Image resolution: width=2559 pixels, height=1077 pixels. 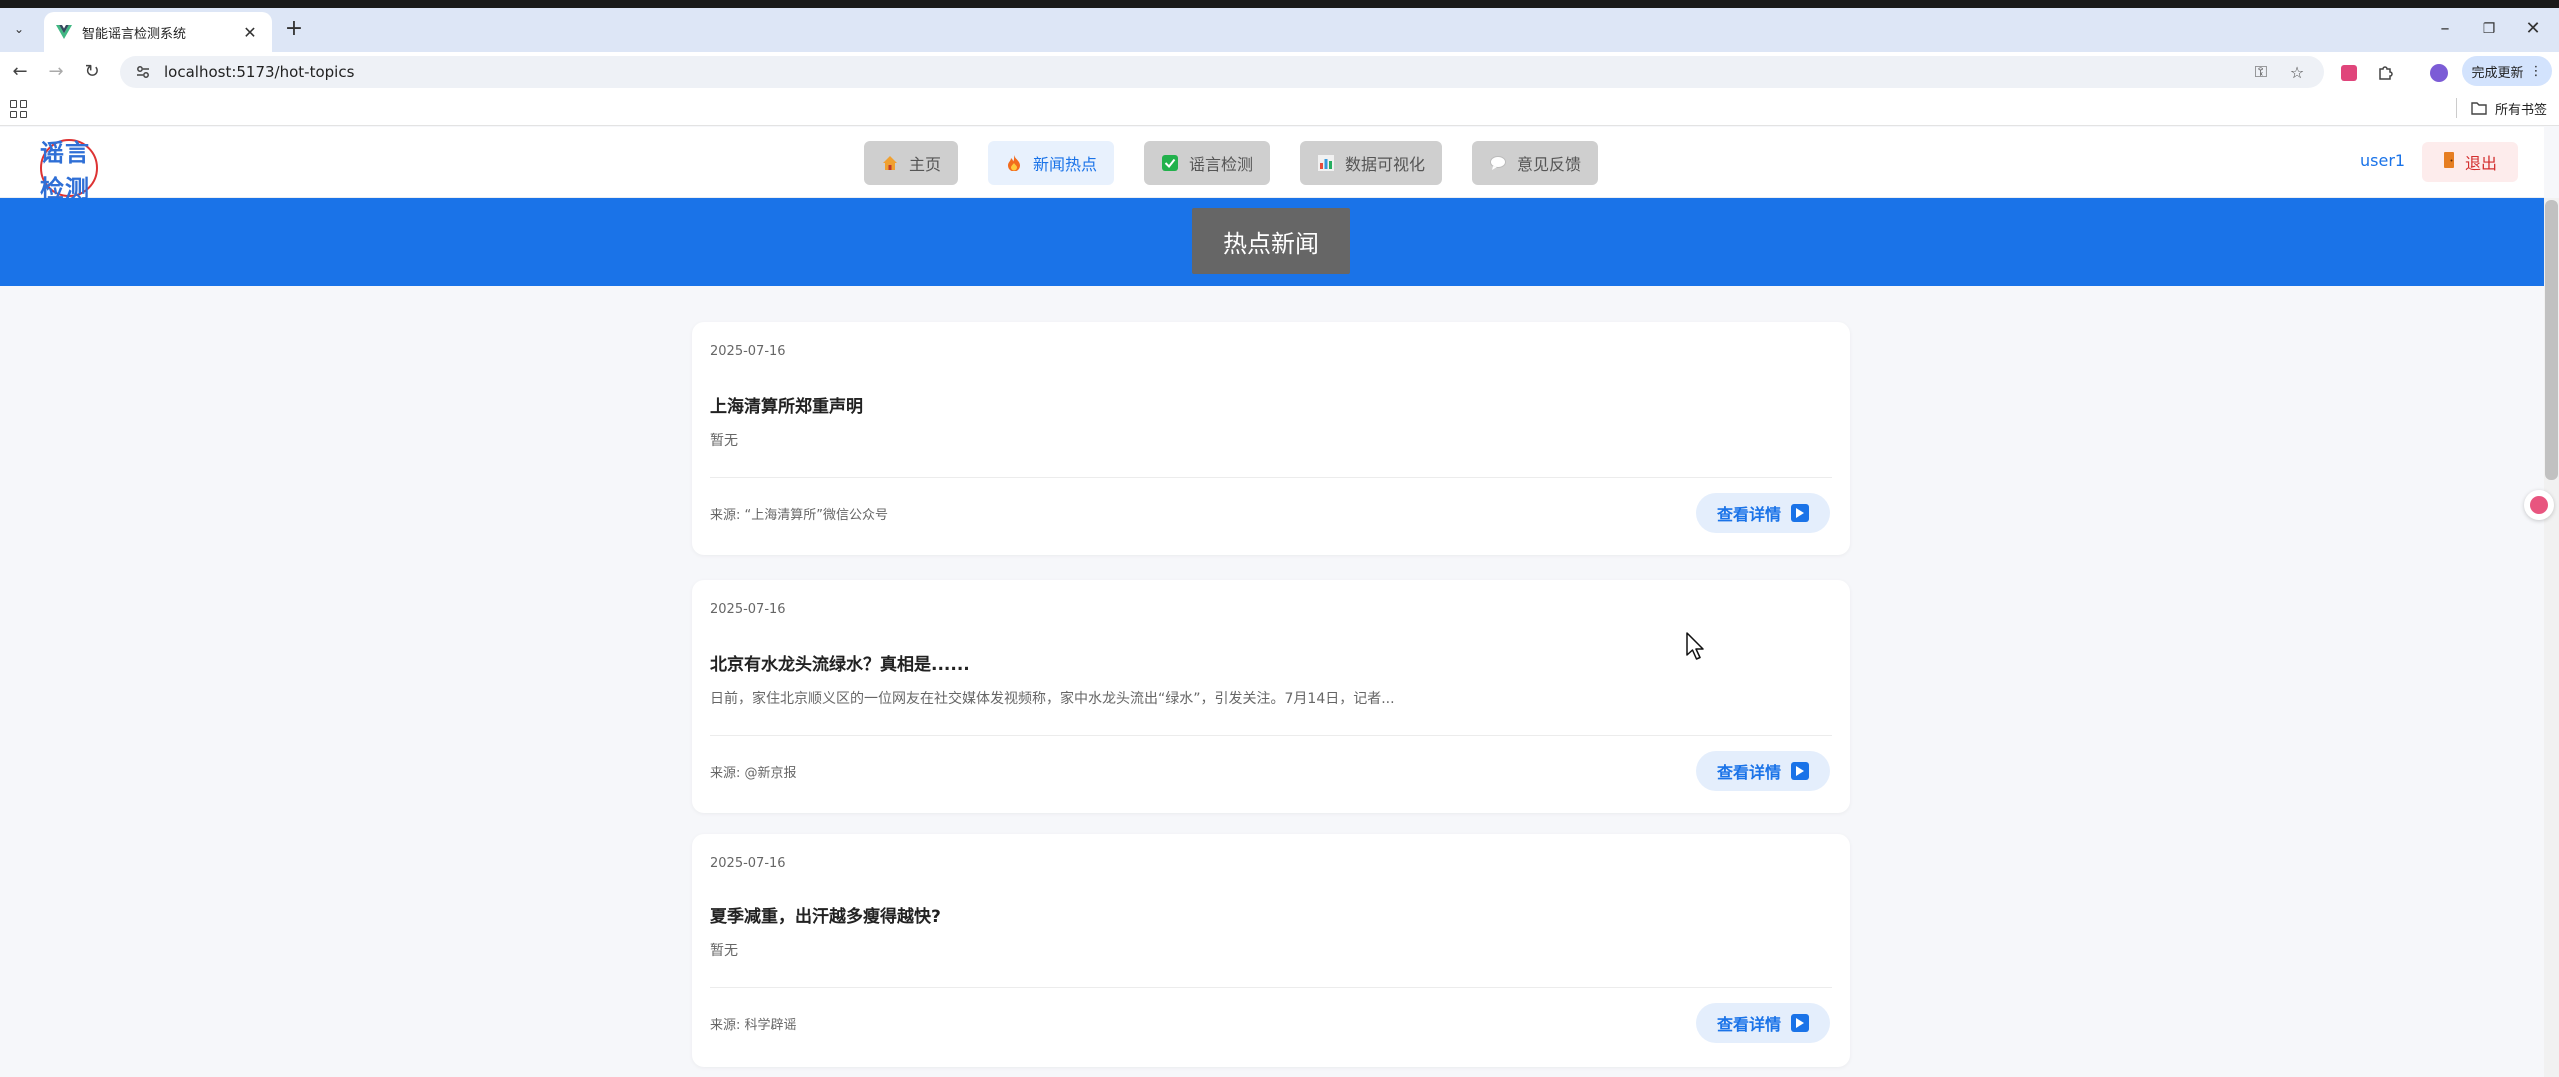 I want to click on nav-hot-topics: 新闻热点, so click(x=1051, y=163).